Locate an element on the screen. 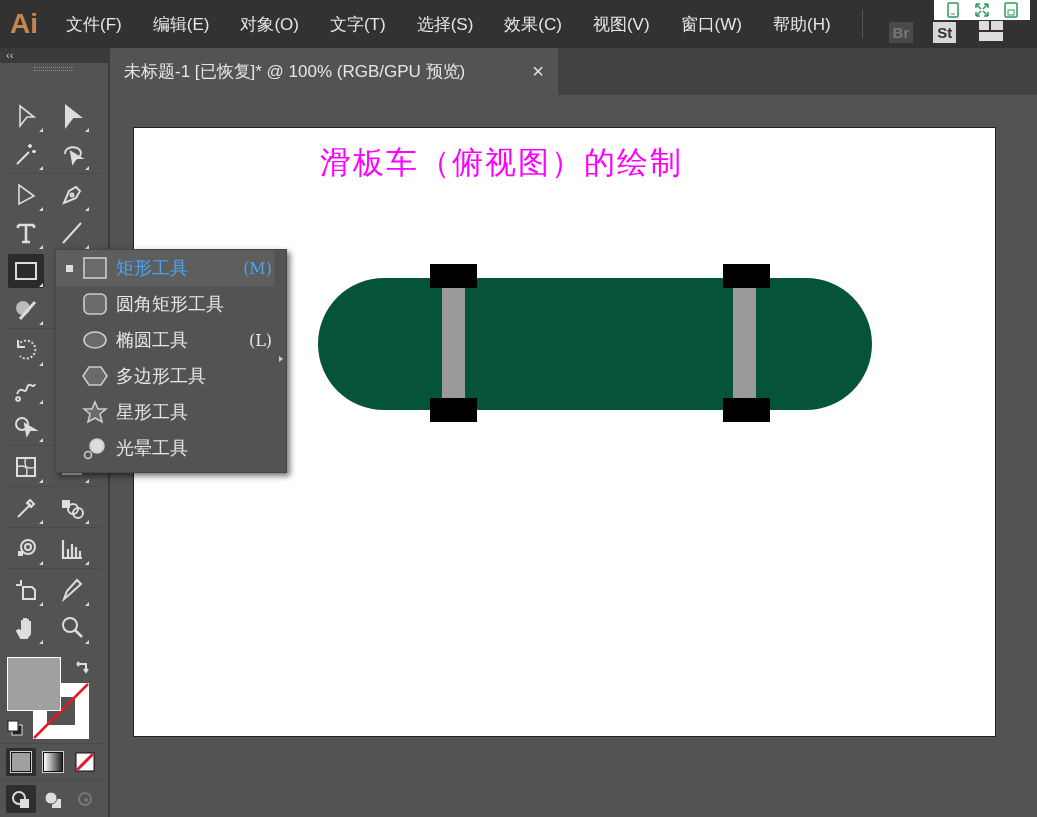 The image size is (1037, 817). flyout-menu-item: 星形工具 is located at coordinates (165, 412).